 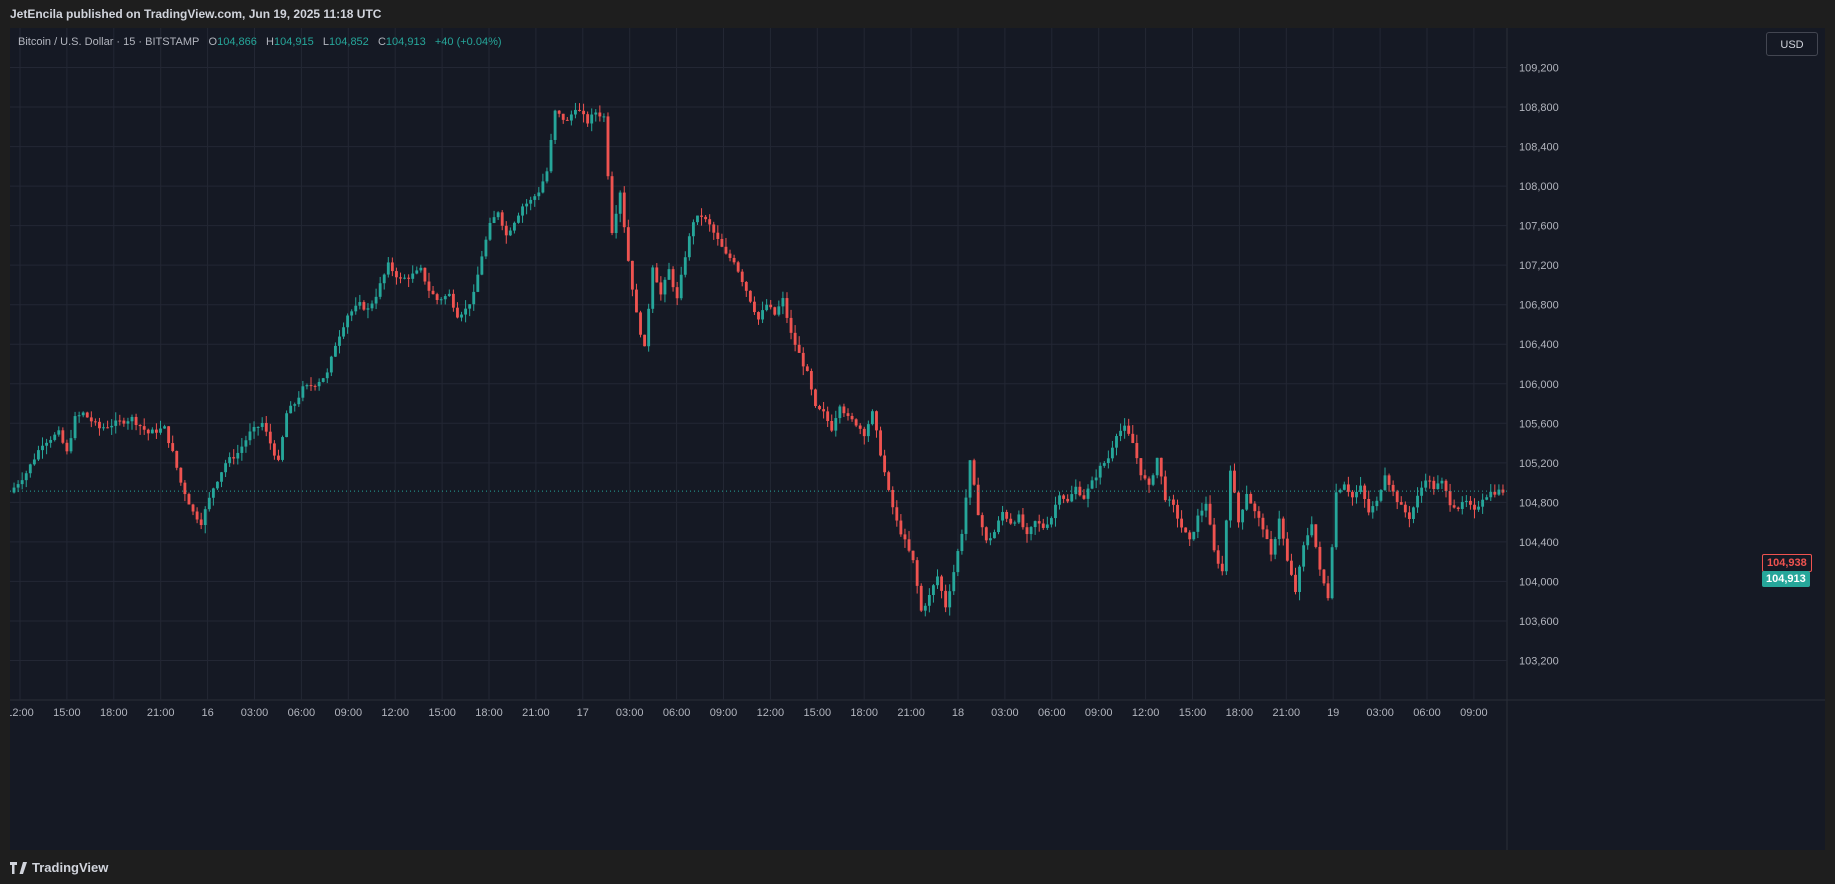 What do you see at coordinates (109, 42) in the screenshot?
I see `symbol-name: Bitcoin / U.S. Dollar · 15 · BITSTAMP` at bounding box center [109, 42].